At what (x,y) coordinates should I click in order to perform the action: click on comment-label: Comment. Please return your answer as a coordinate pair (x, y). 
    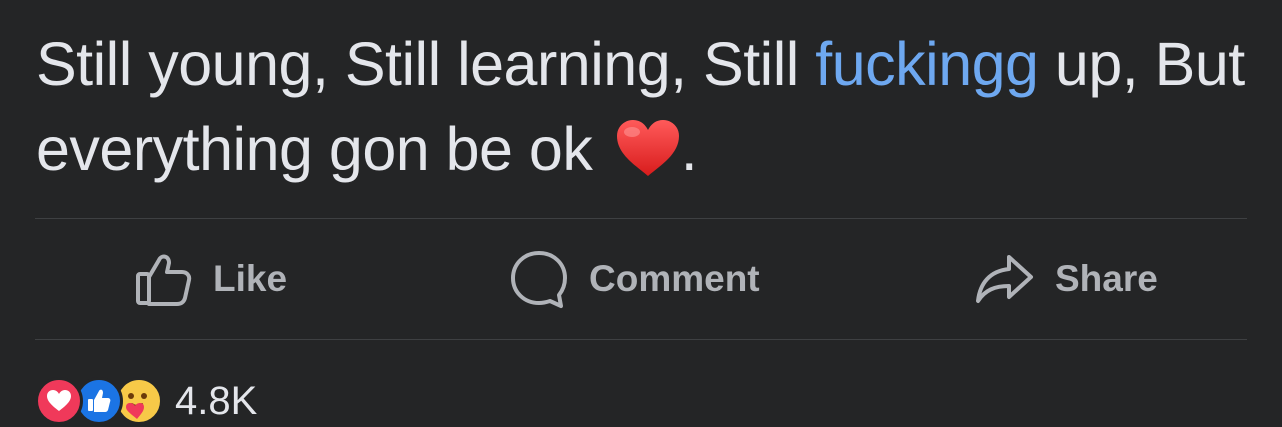
    Looking at the image, I should click on (674, 278).